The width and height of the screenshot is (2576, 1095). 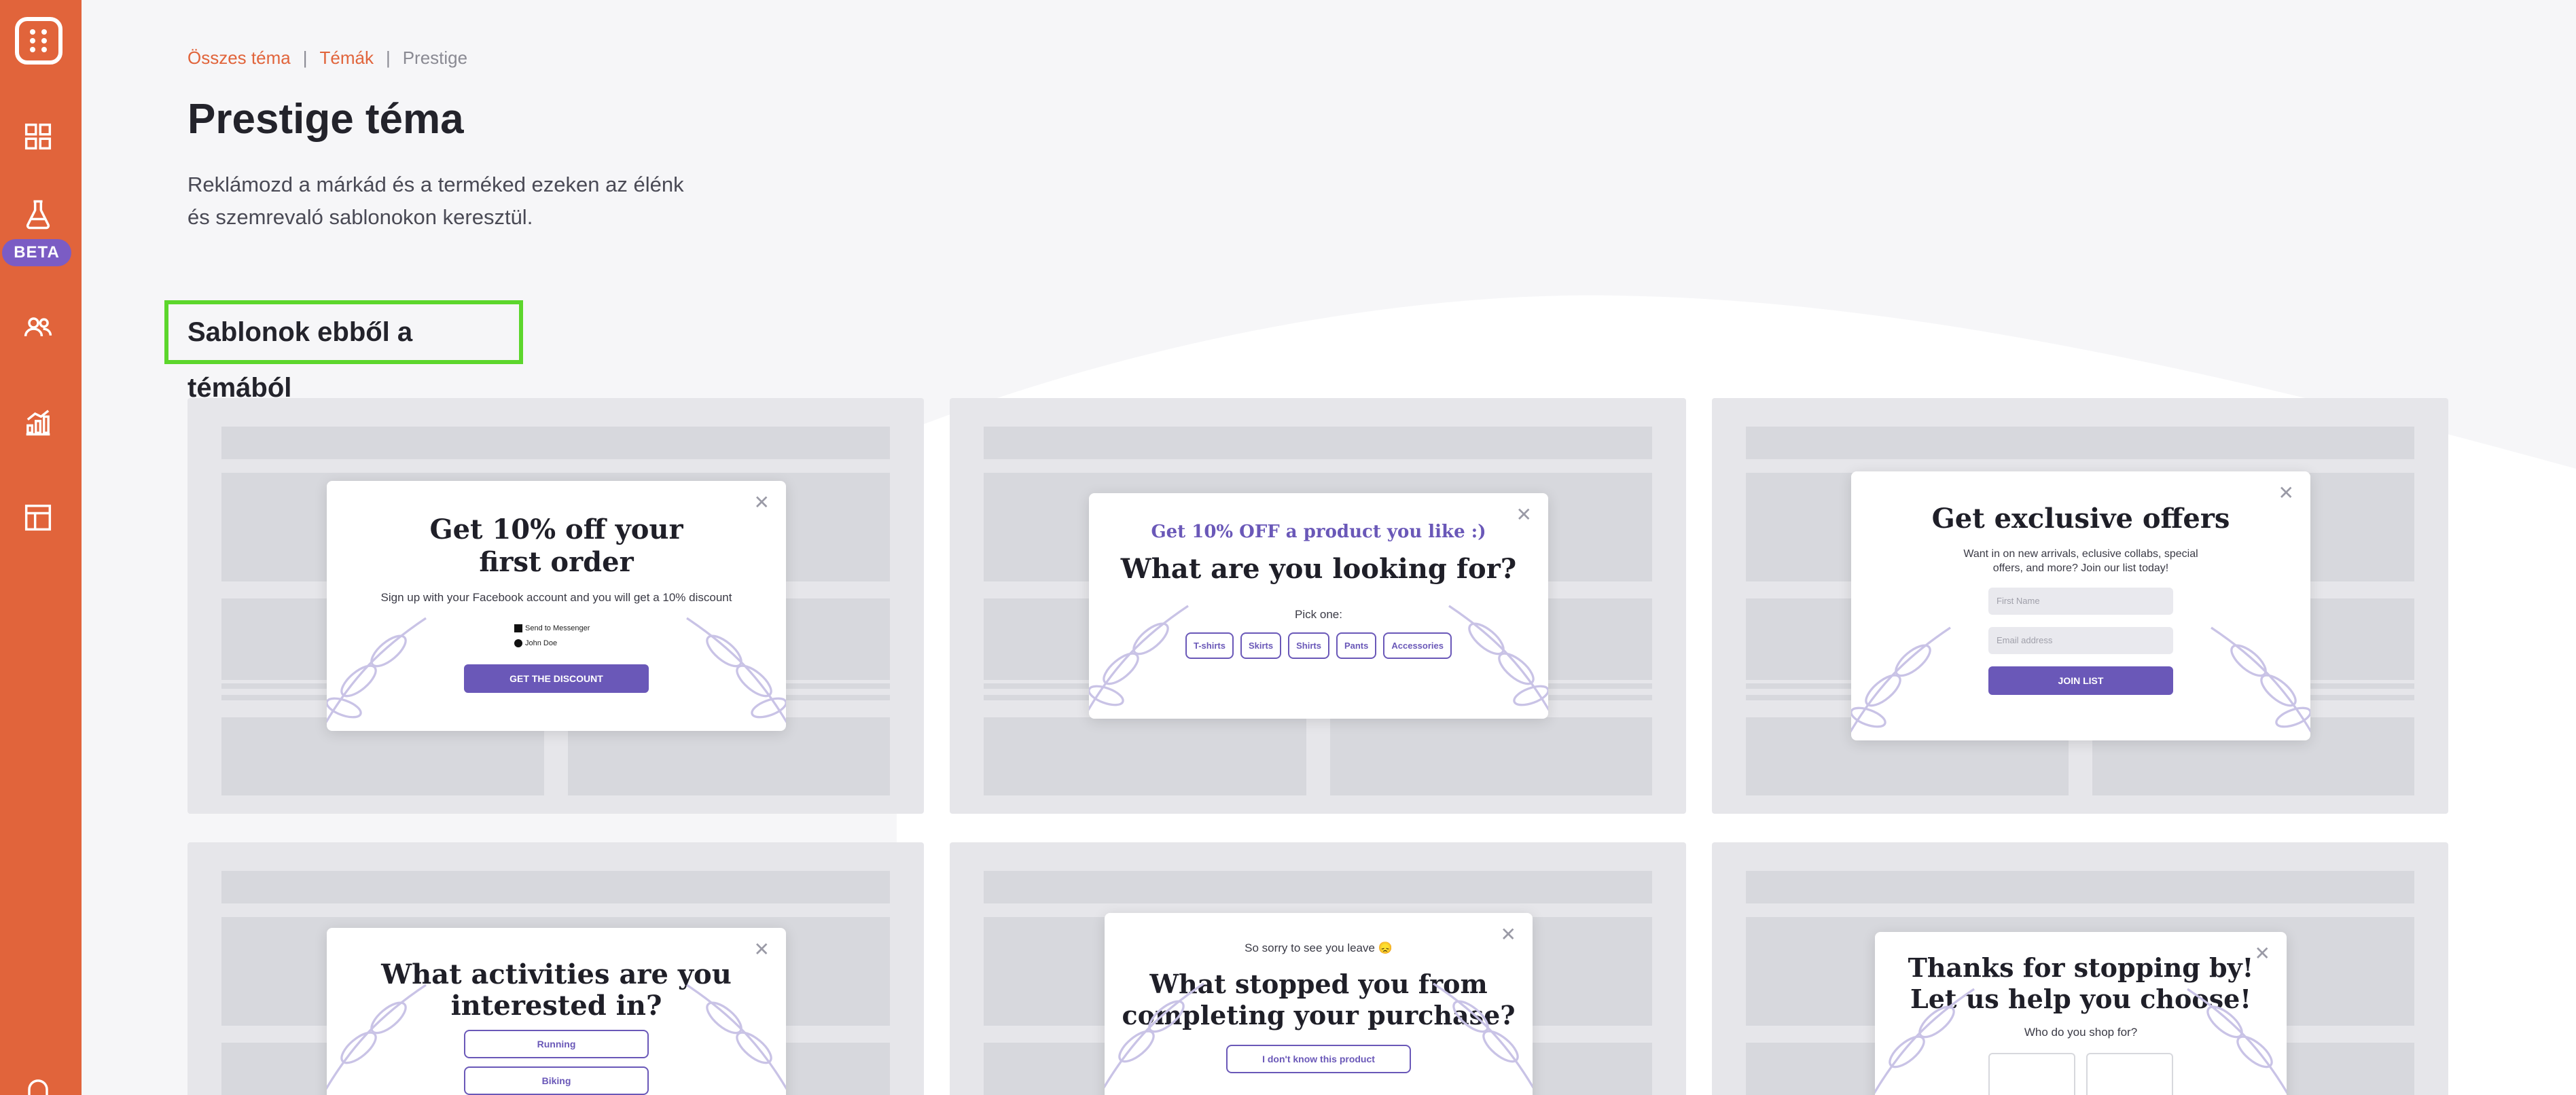 What do you see at coordinates (2080, 519) in the screenshot?
I see `popup-title: Get exclusive offers` at bounding box center [2080, 519].